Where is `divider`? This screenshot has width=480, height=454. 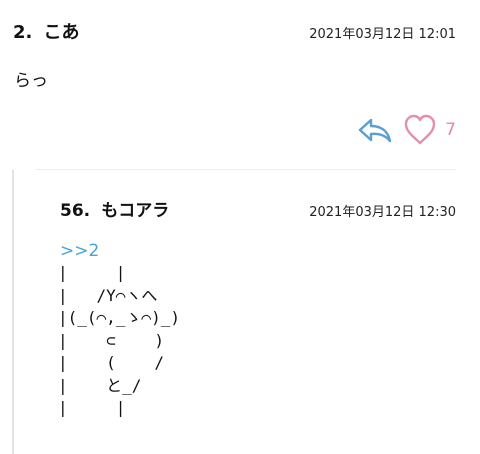
divider is located at coordinates (246, 169).